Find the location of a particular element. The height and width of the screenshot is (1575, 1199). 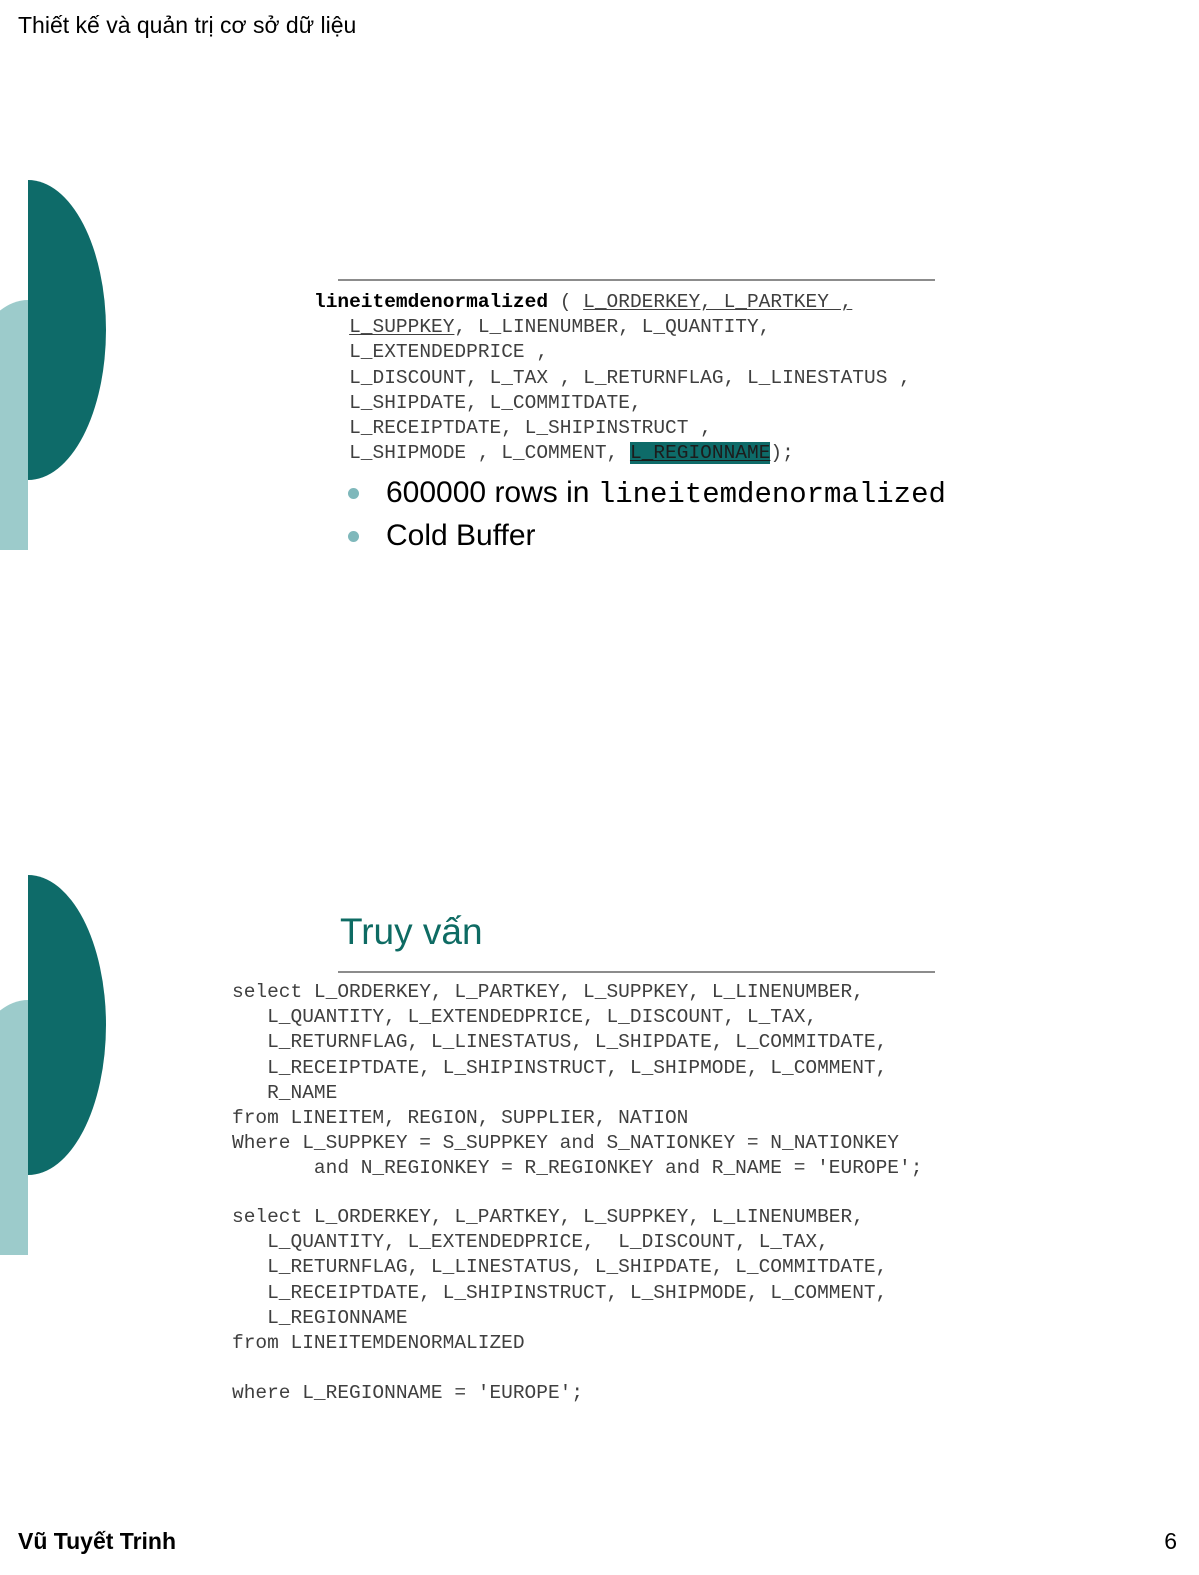

schema-line7-prefix: L_SHIPMODE , L_COMMENT, is located at coordinates (489, 453).